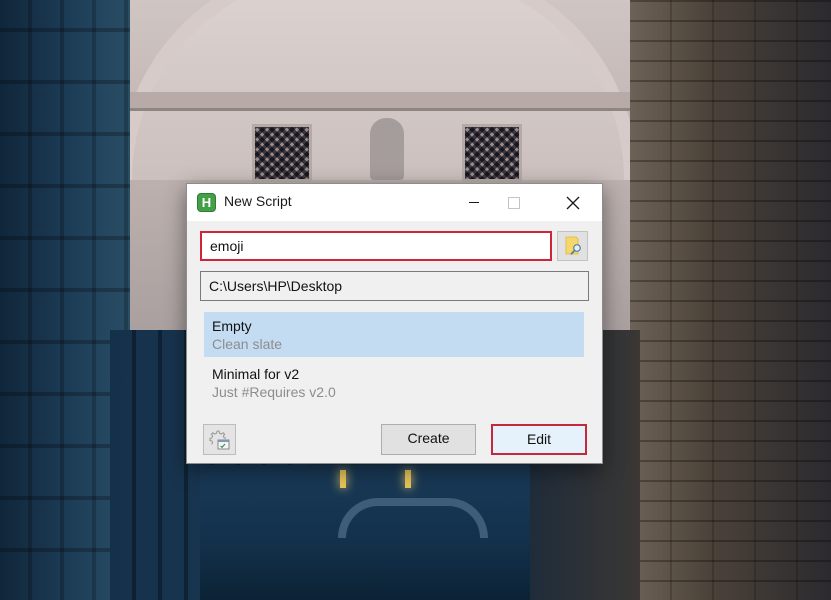  I want to click on template-item-empty: Empty Clean slate, so click(394, 334).